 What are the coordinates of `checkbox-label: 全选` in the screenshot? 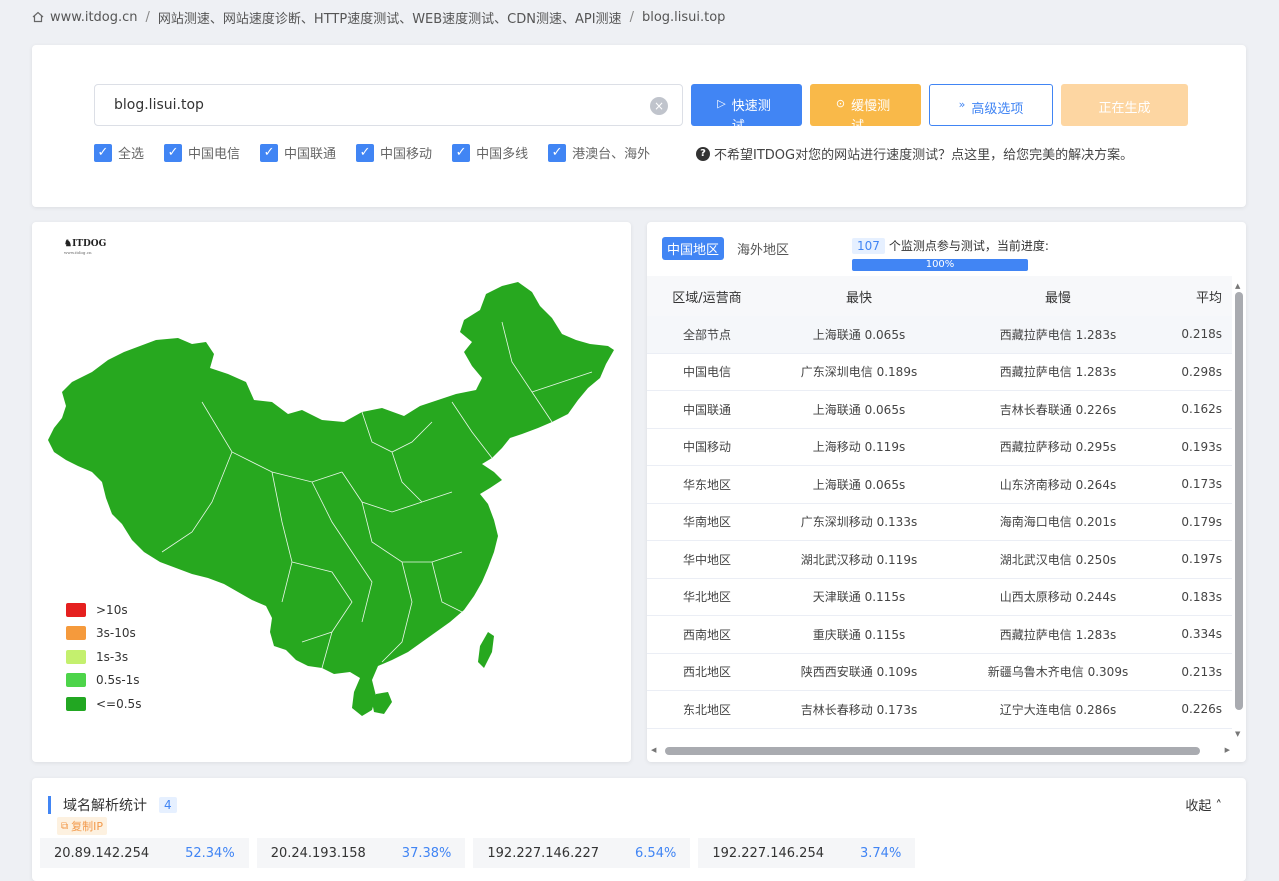 It's located at (131, 154).